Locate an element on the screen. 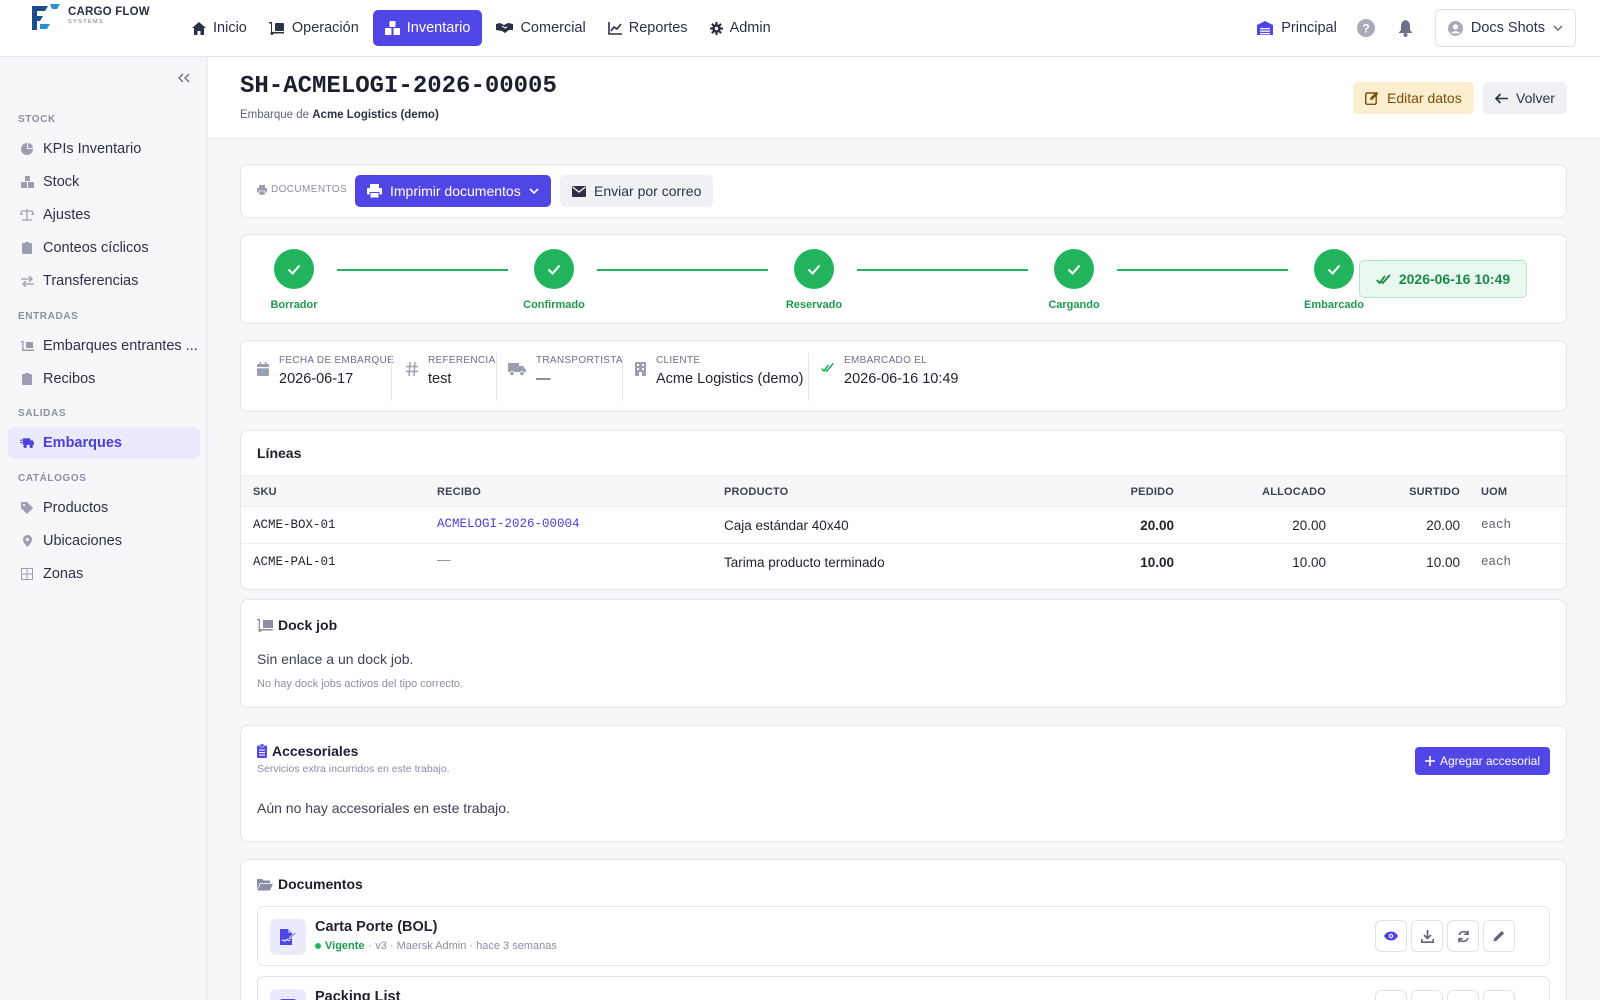 Image resolution: width=1600 pixels, height=1000 pixels. info-fecha-embarque: FECHA DE EMBARQUE 2026-06-17 is located at coordinates (325, 371).